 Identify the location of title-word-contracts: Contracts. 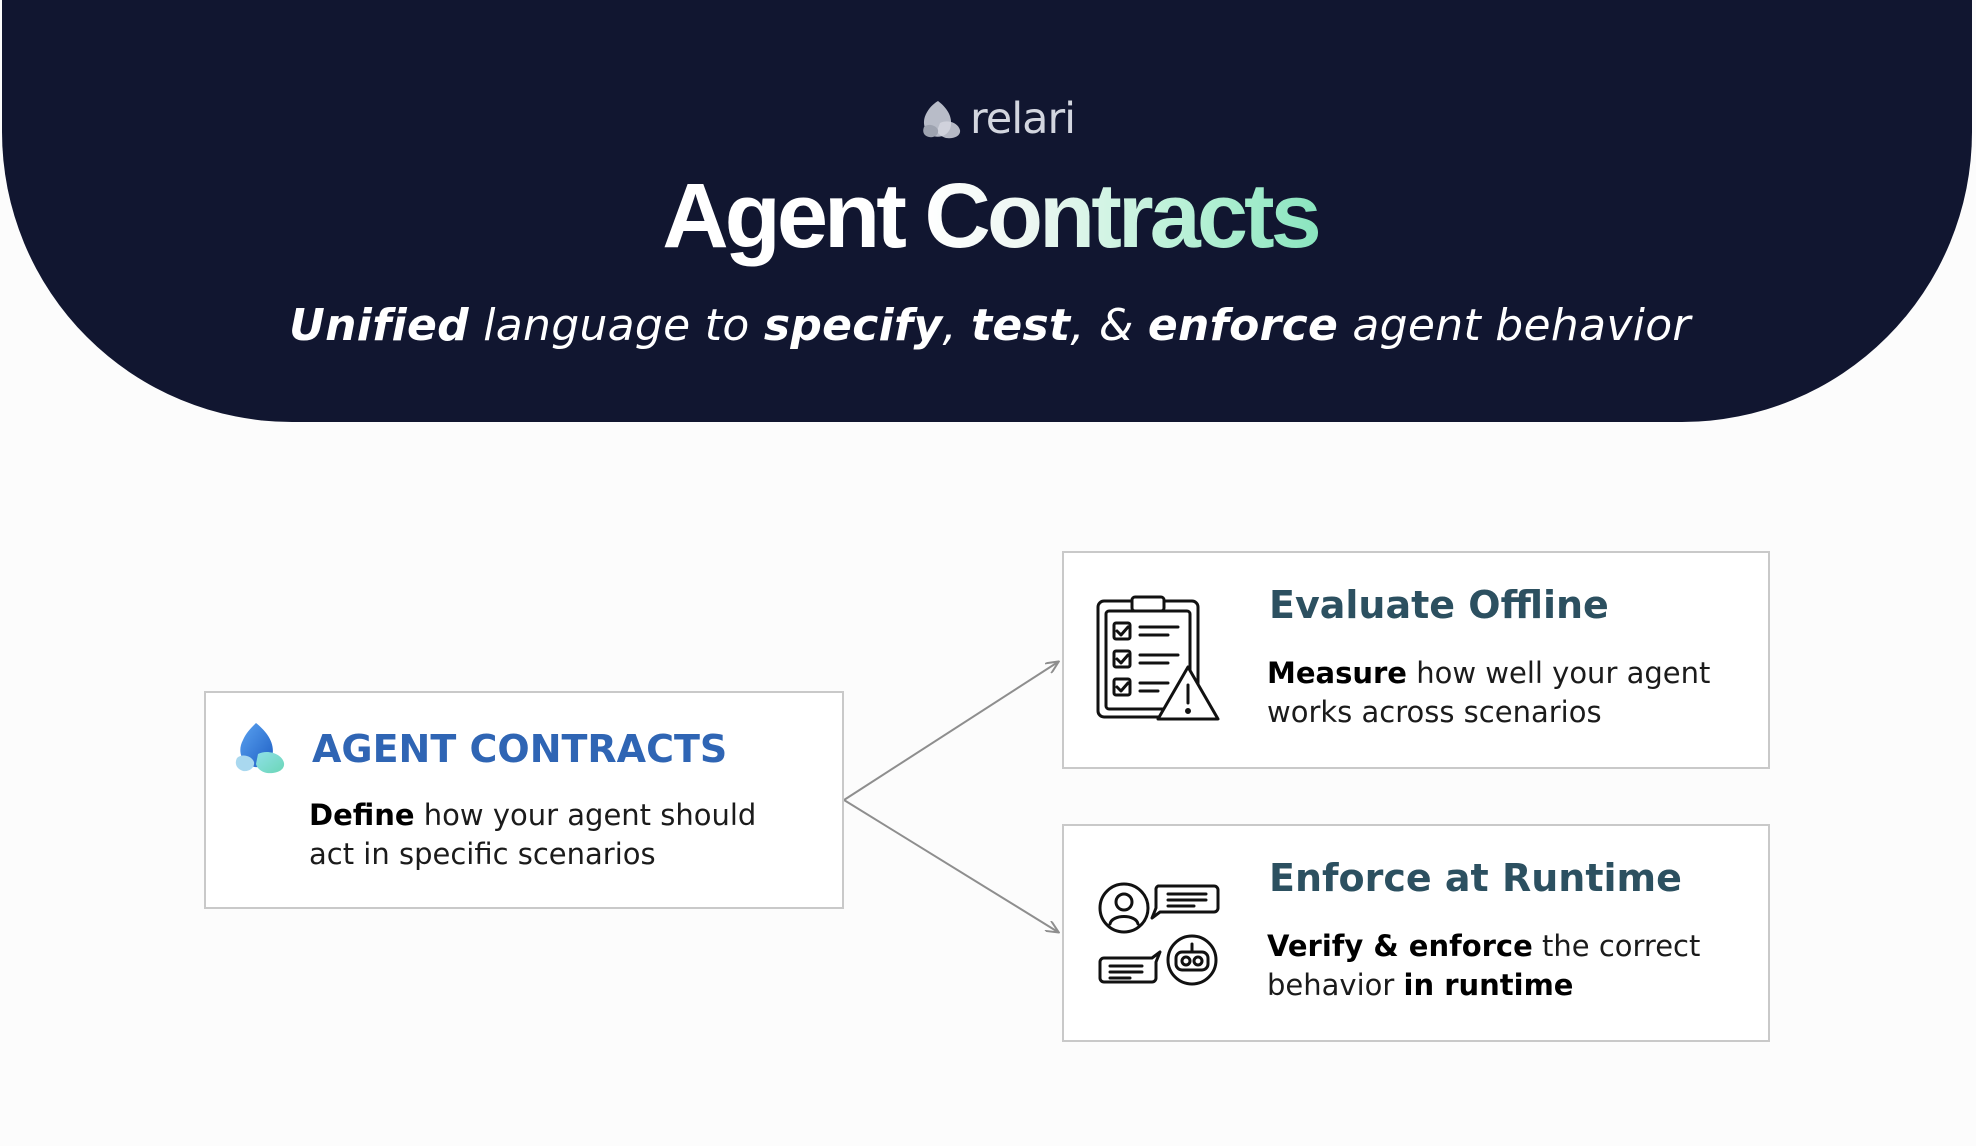
(1122, 216).